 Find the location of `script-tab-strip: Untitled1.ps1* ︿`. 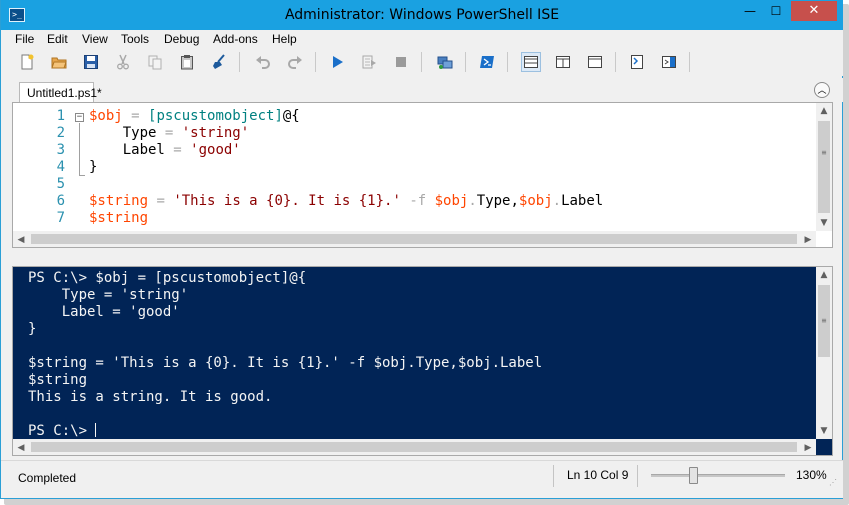

script-tab-strip: Untitled1.ps1* ︿ is located at coordinates (422, 90).